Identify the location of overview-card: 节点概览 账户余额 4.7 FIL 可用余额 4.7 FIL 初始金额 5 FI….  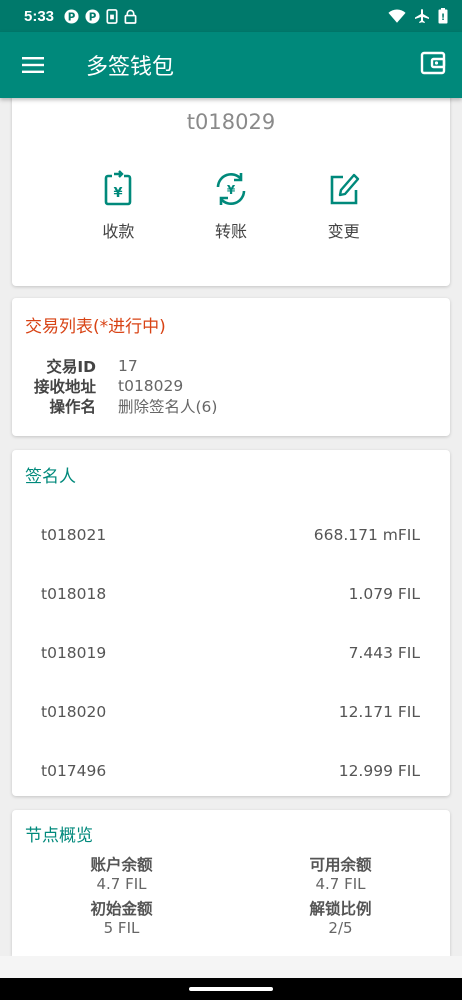
(231, 883).